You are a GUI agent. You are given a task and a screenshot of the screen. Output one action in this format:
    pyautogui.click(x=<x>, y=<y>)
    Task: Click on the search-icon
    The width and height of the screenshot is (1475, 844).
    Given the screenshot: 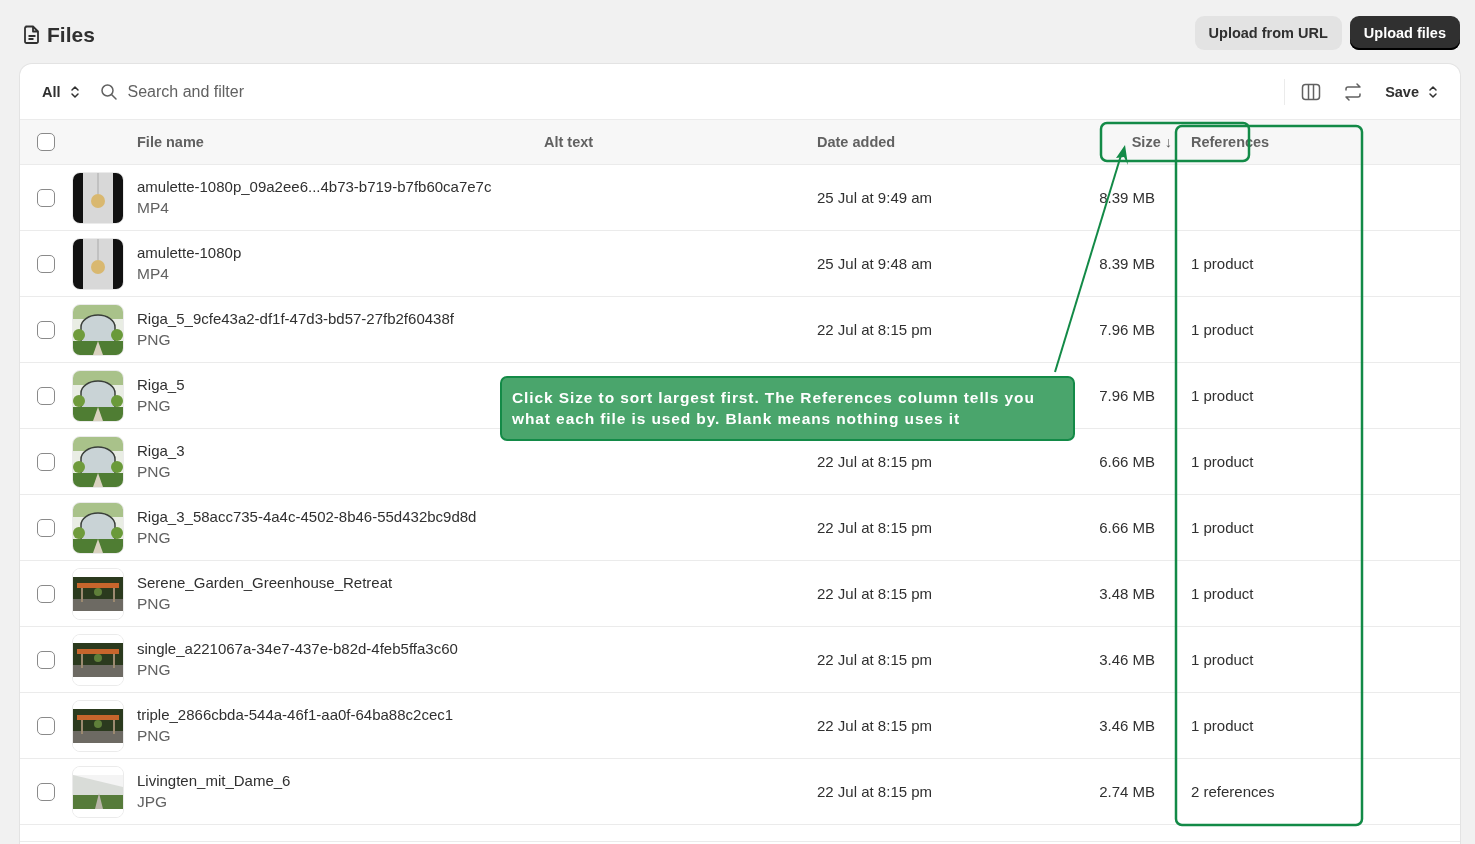 What is the action you would take?
    pyautogui.click(x=108, y=91)
    